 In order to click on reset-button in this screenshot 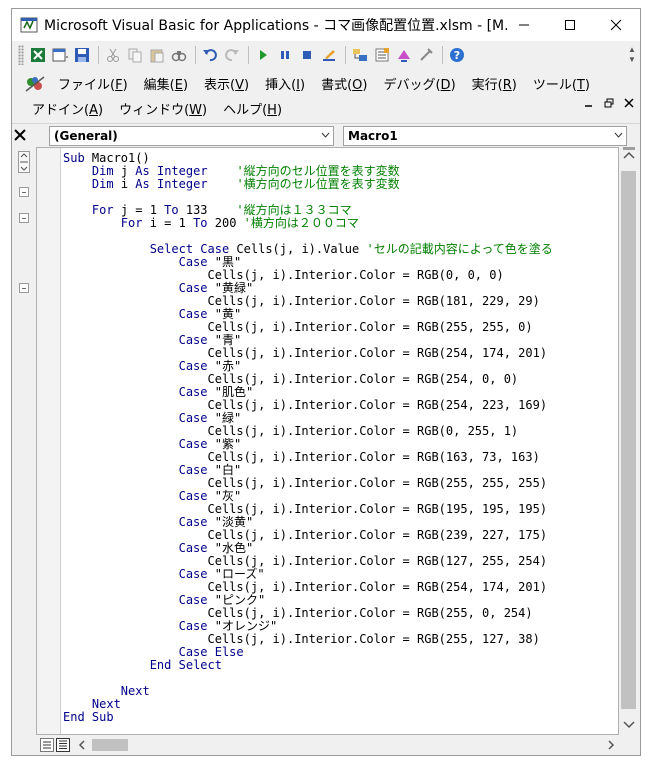, I will do `click(307, 55)`.